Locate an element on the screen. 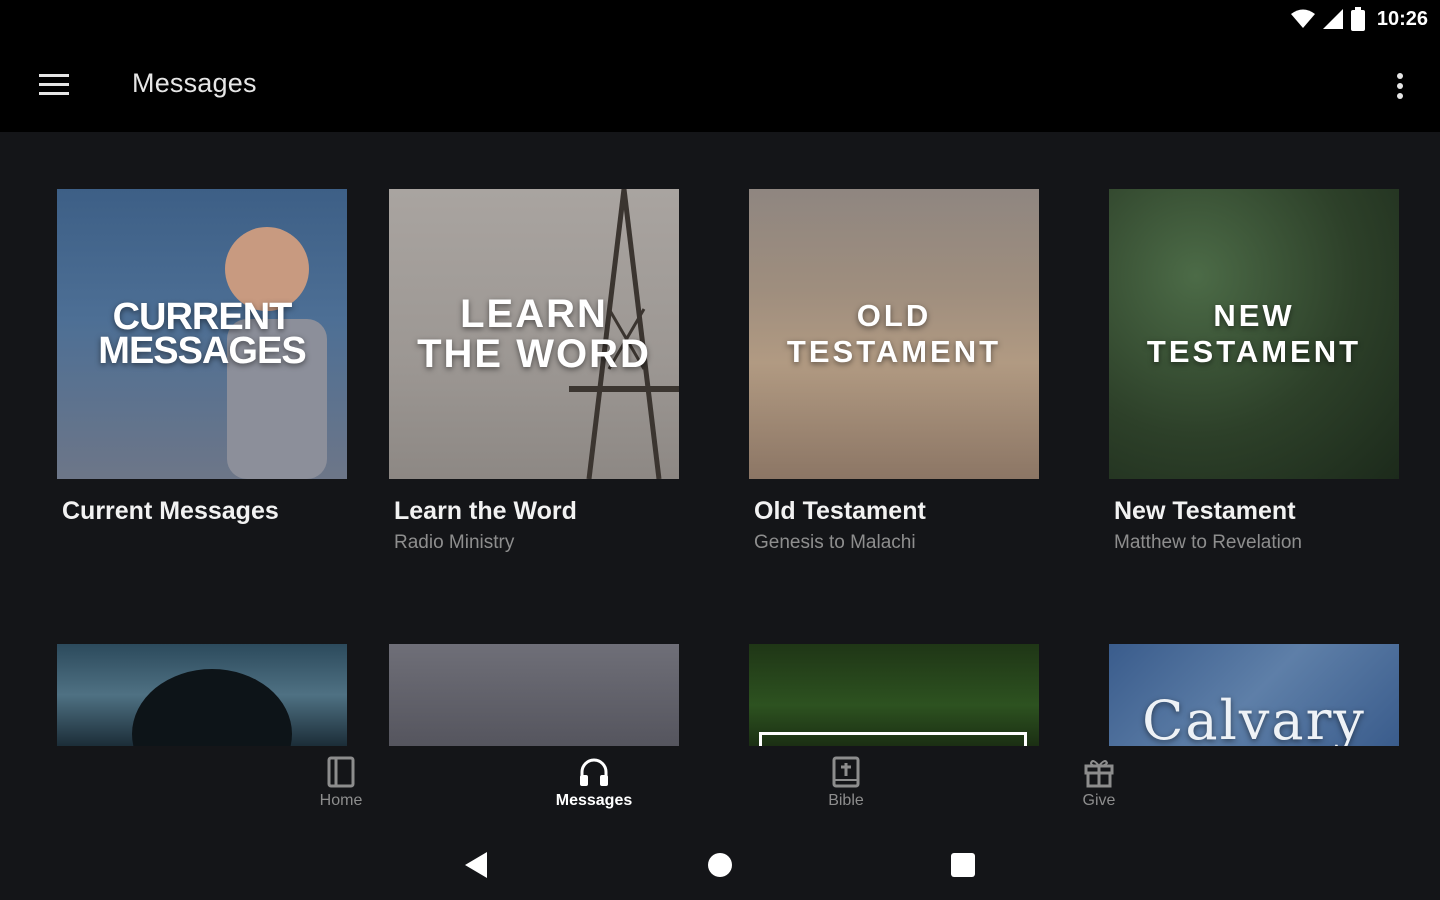 The width and height of the screenshot is (1440, 900). nav-bible: Bible is located at coordinates (846, 783).